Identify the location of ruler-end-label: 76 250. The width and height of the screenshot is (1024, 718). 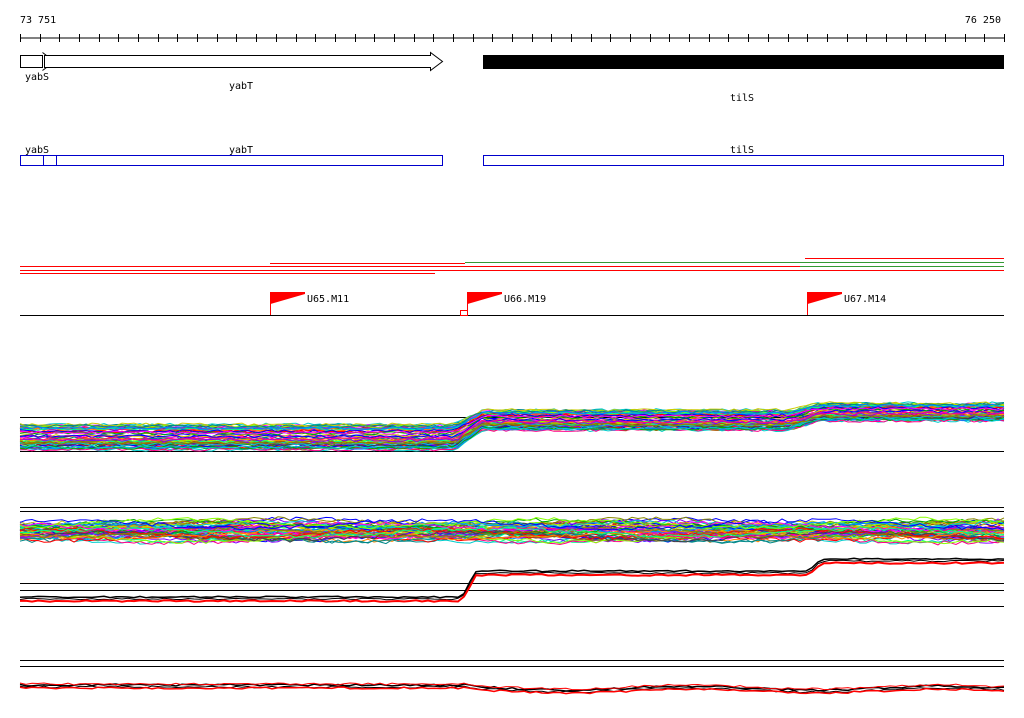
(983, 20).